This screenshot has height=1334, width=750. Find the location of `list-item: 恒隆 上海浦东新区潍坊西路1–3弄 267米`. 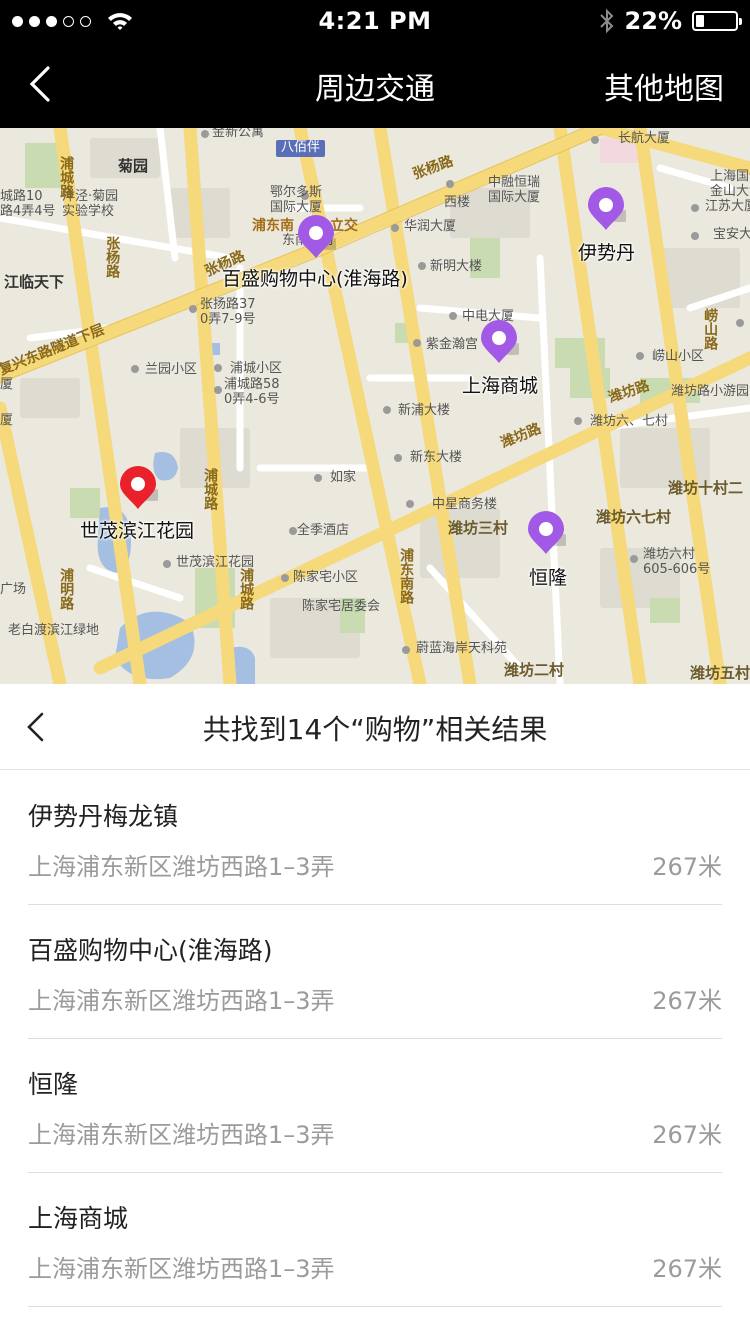

list-item: 恒隆 上海浦东新区潍坊西路1–3弄 267米 is located at coordinates (375, 1106).